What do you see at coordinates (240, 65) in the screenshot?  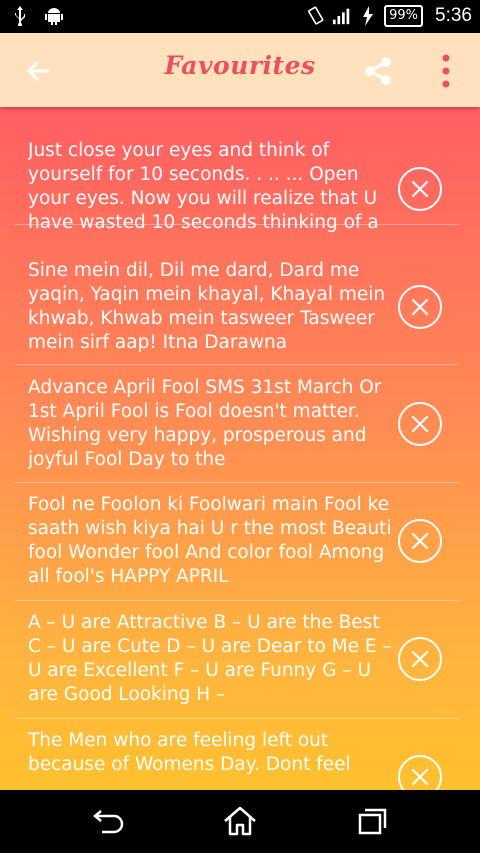 I see `page-title: Favourites` at bounding box center [240, 65].